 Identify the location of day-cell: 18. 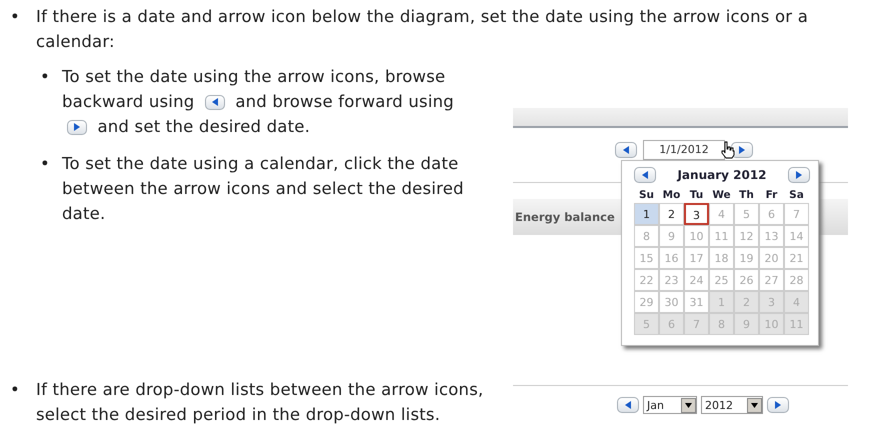
(721, 258).